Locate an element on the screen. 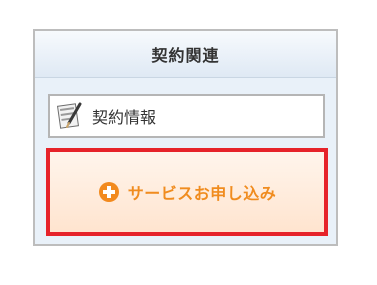 This screenshot has width=377, height=285. panel-header: 契約関連 is located at coordinates (185, 54).